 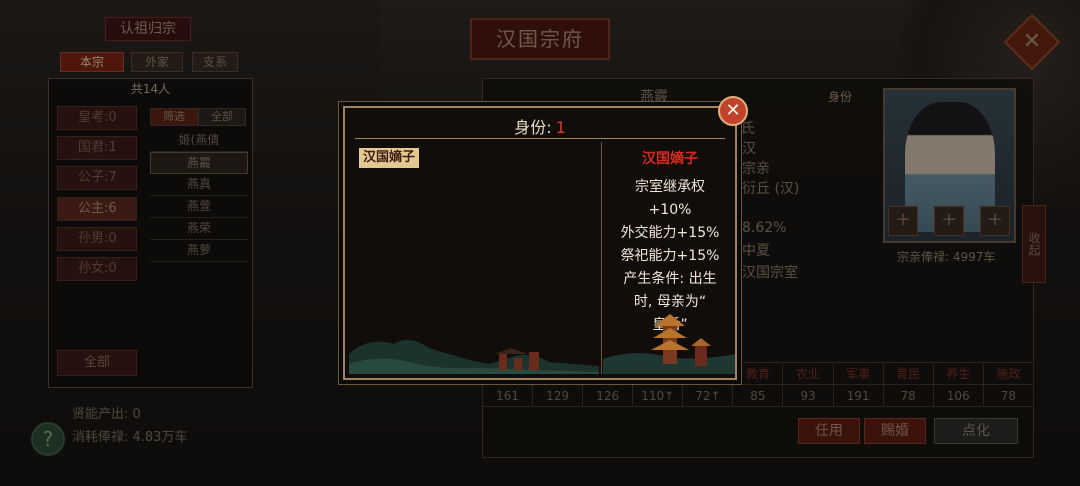 I want to click on identity-chip: 汉国嫡子, so click(x=389, y=158).